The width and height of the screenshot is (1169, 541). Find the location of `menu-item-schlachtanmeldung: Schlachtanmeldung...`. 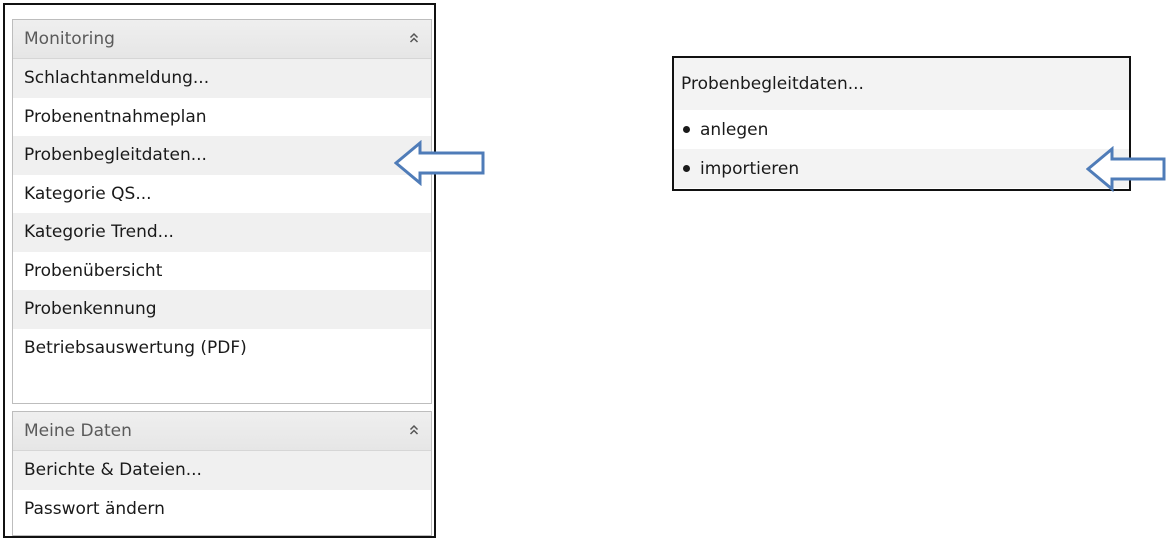

menu-item-schlachtanmeldung: Schlachtanmeldung... is located at coordinates (222, 78).